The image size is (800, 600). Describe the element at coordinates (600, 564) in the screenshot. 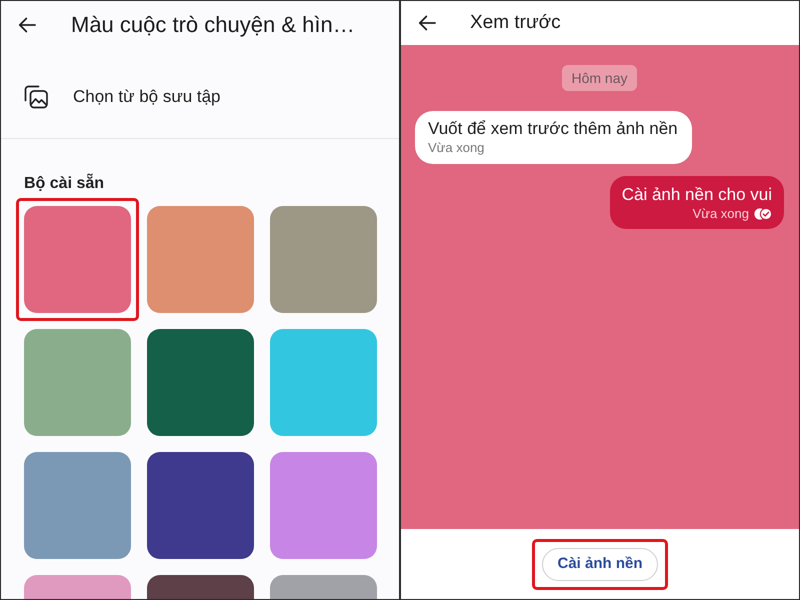

I see `set-wallpaper-button: Cài ảnh nền` at that location.